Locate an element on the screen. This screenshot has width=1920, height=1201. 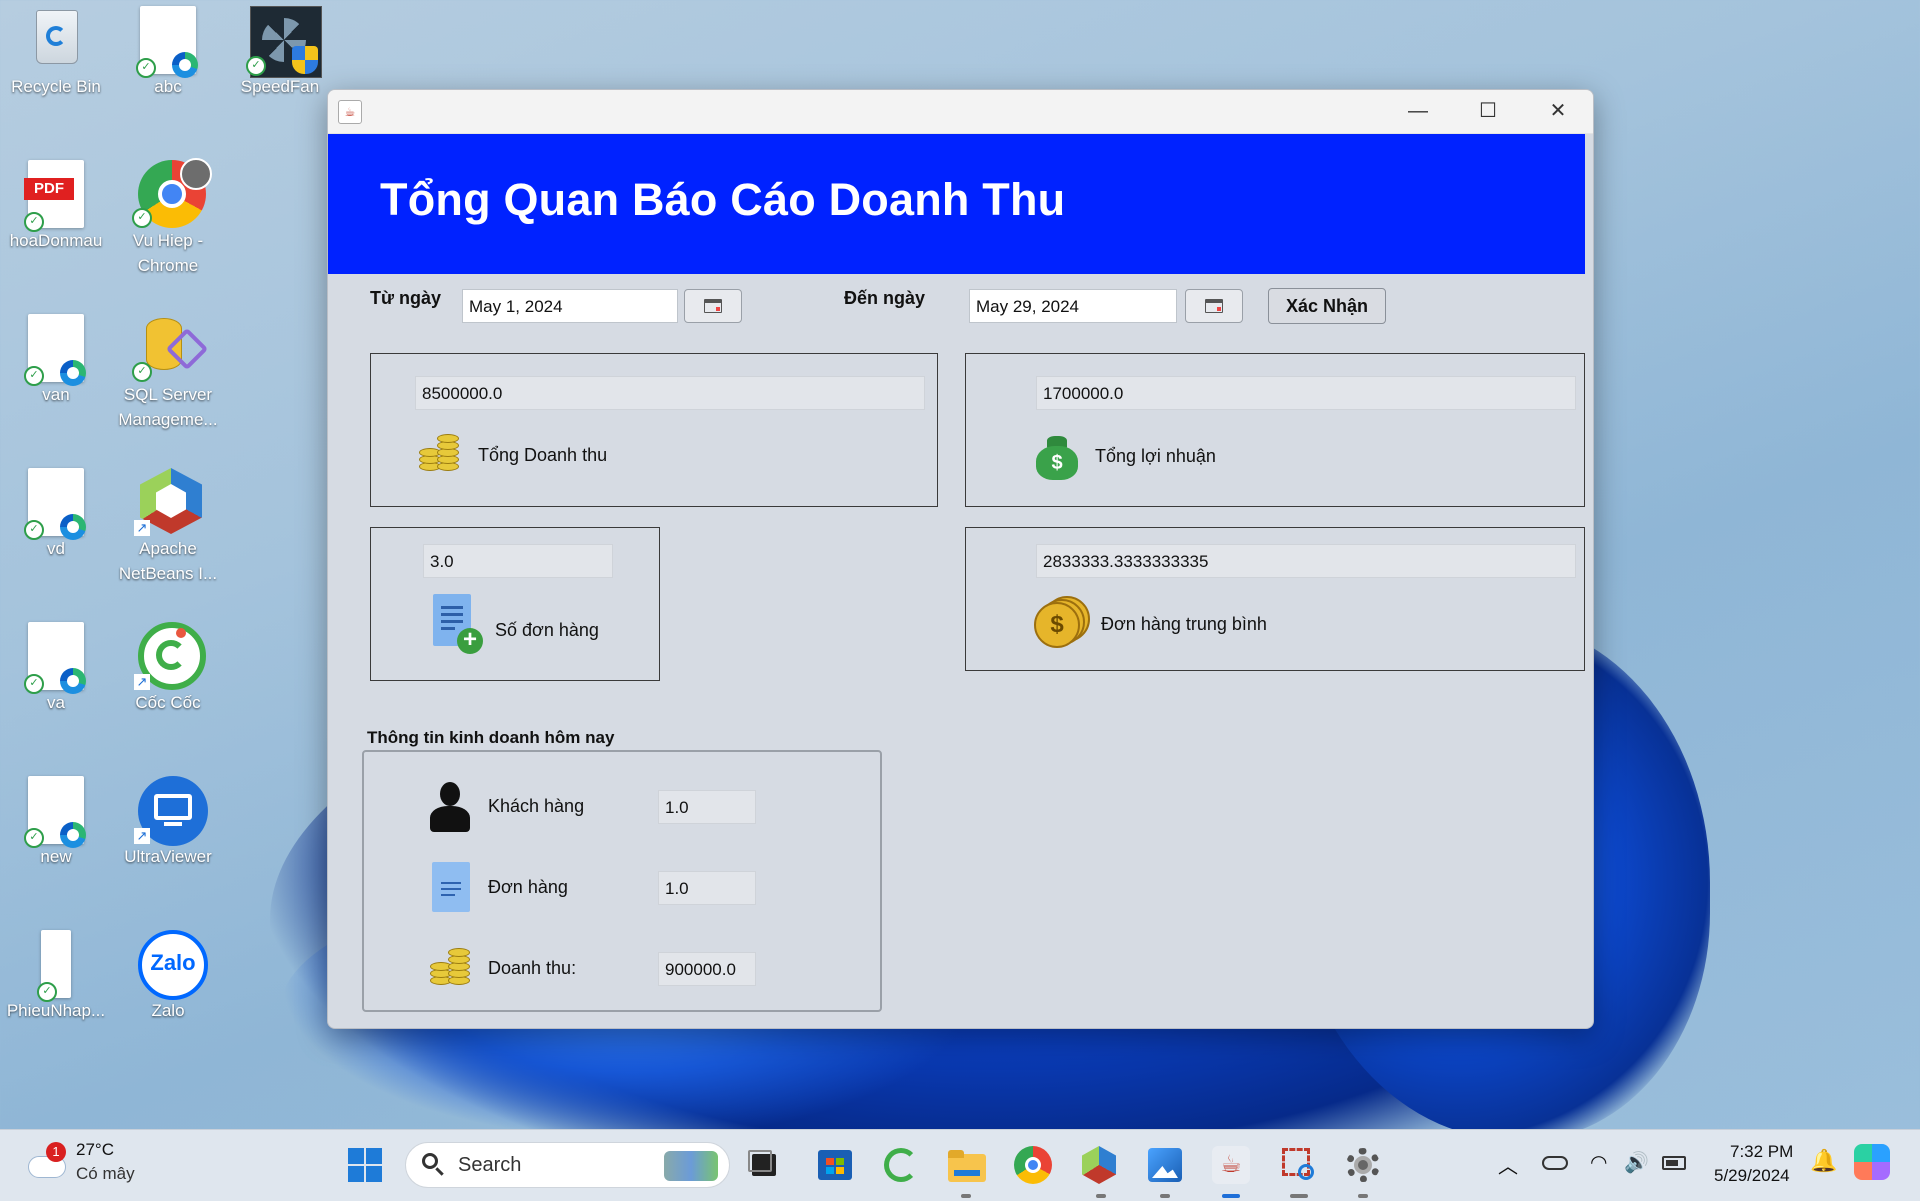
desktop-icon-abc: ✓ abc is located at coordinates (168, 52).